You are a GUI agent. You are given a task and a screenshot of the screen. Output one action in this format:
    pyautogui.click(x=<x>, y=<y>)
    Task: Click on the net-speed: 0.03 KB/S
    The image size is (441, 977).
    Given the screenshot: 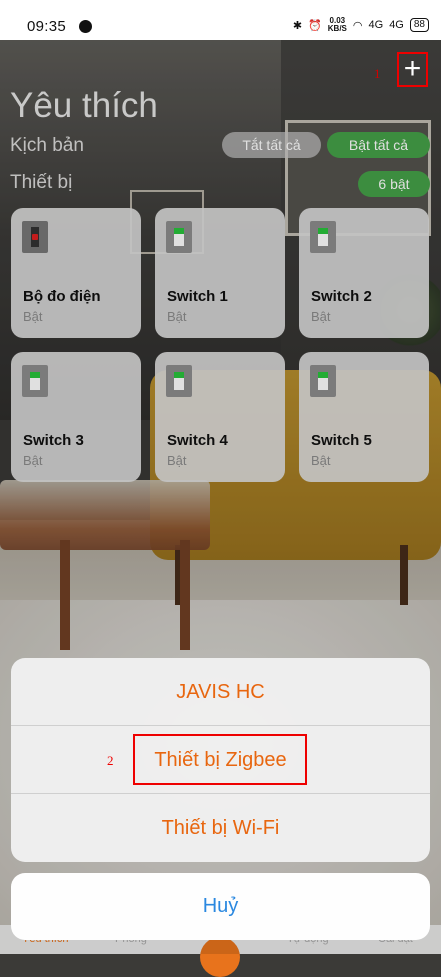 What is the action you would take?
    pyautogui.click(x=337, y=24)
    